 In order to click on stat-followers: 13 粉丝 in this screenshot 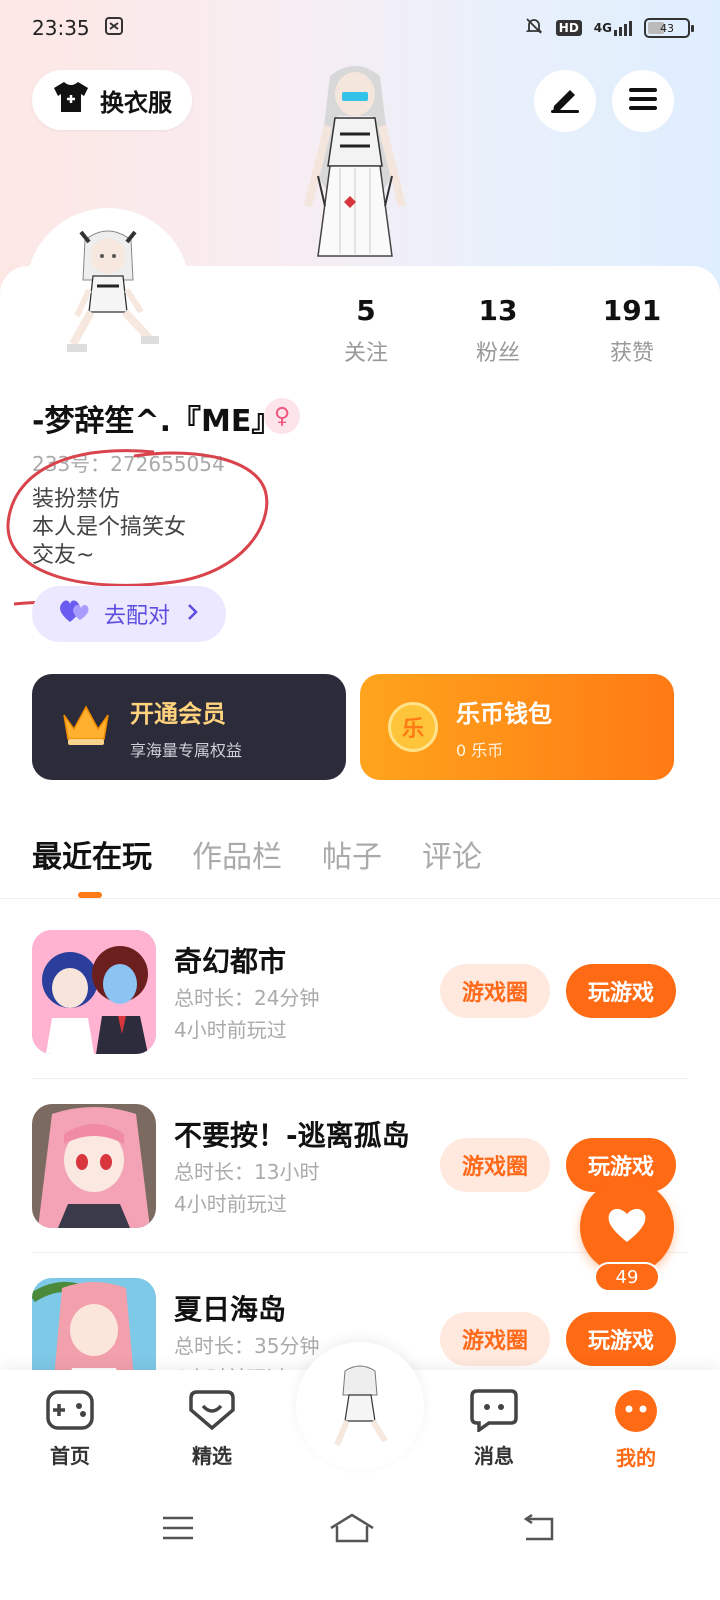, I will do `click(498, 330)`.